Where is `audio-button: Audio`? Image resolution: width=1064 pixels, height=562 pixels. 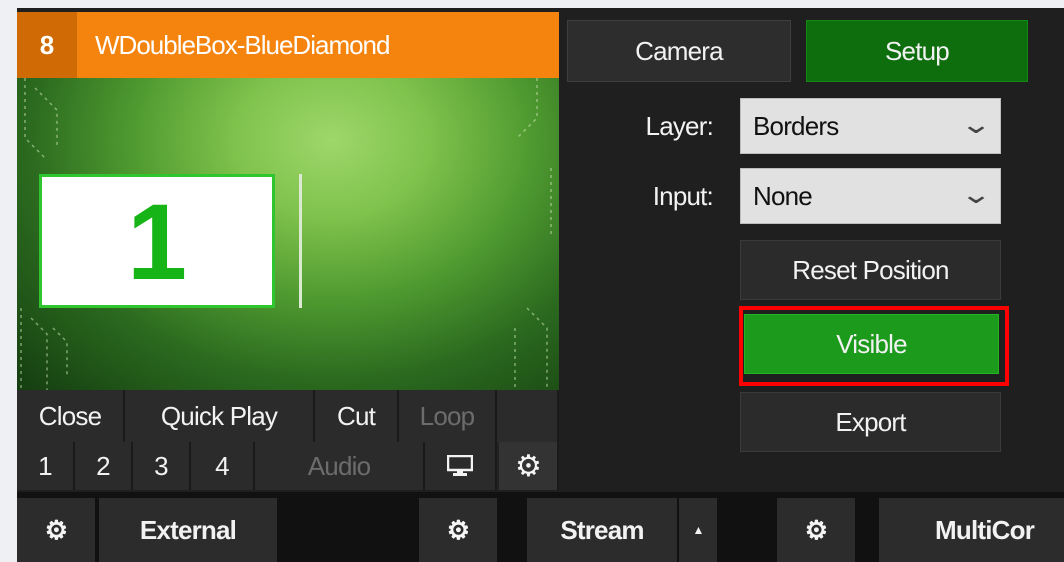 audio-button: Audio is located at coordinates (340, 466).